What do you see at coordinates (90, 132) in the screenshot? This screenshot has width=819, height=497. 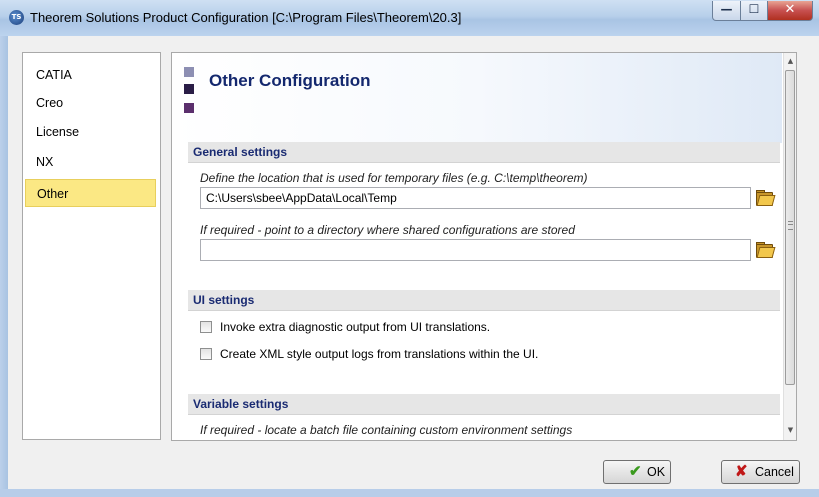 I see `nav-item-license: License` at bounding box center [90, 132].